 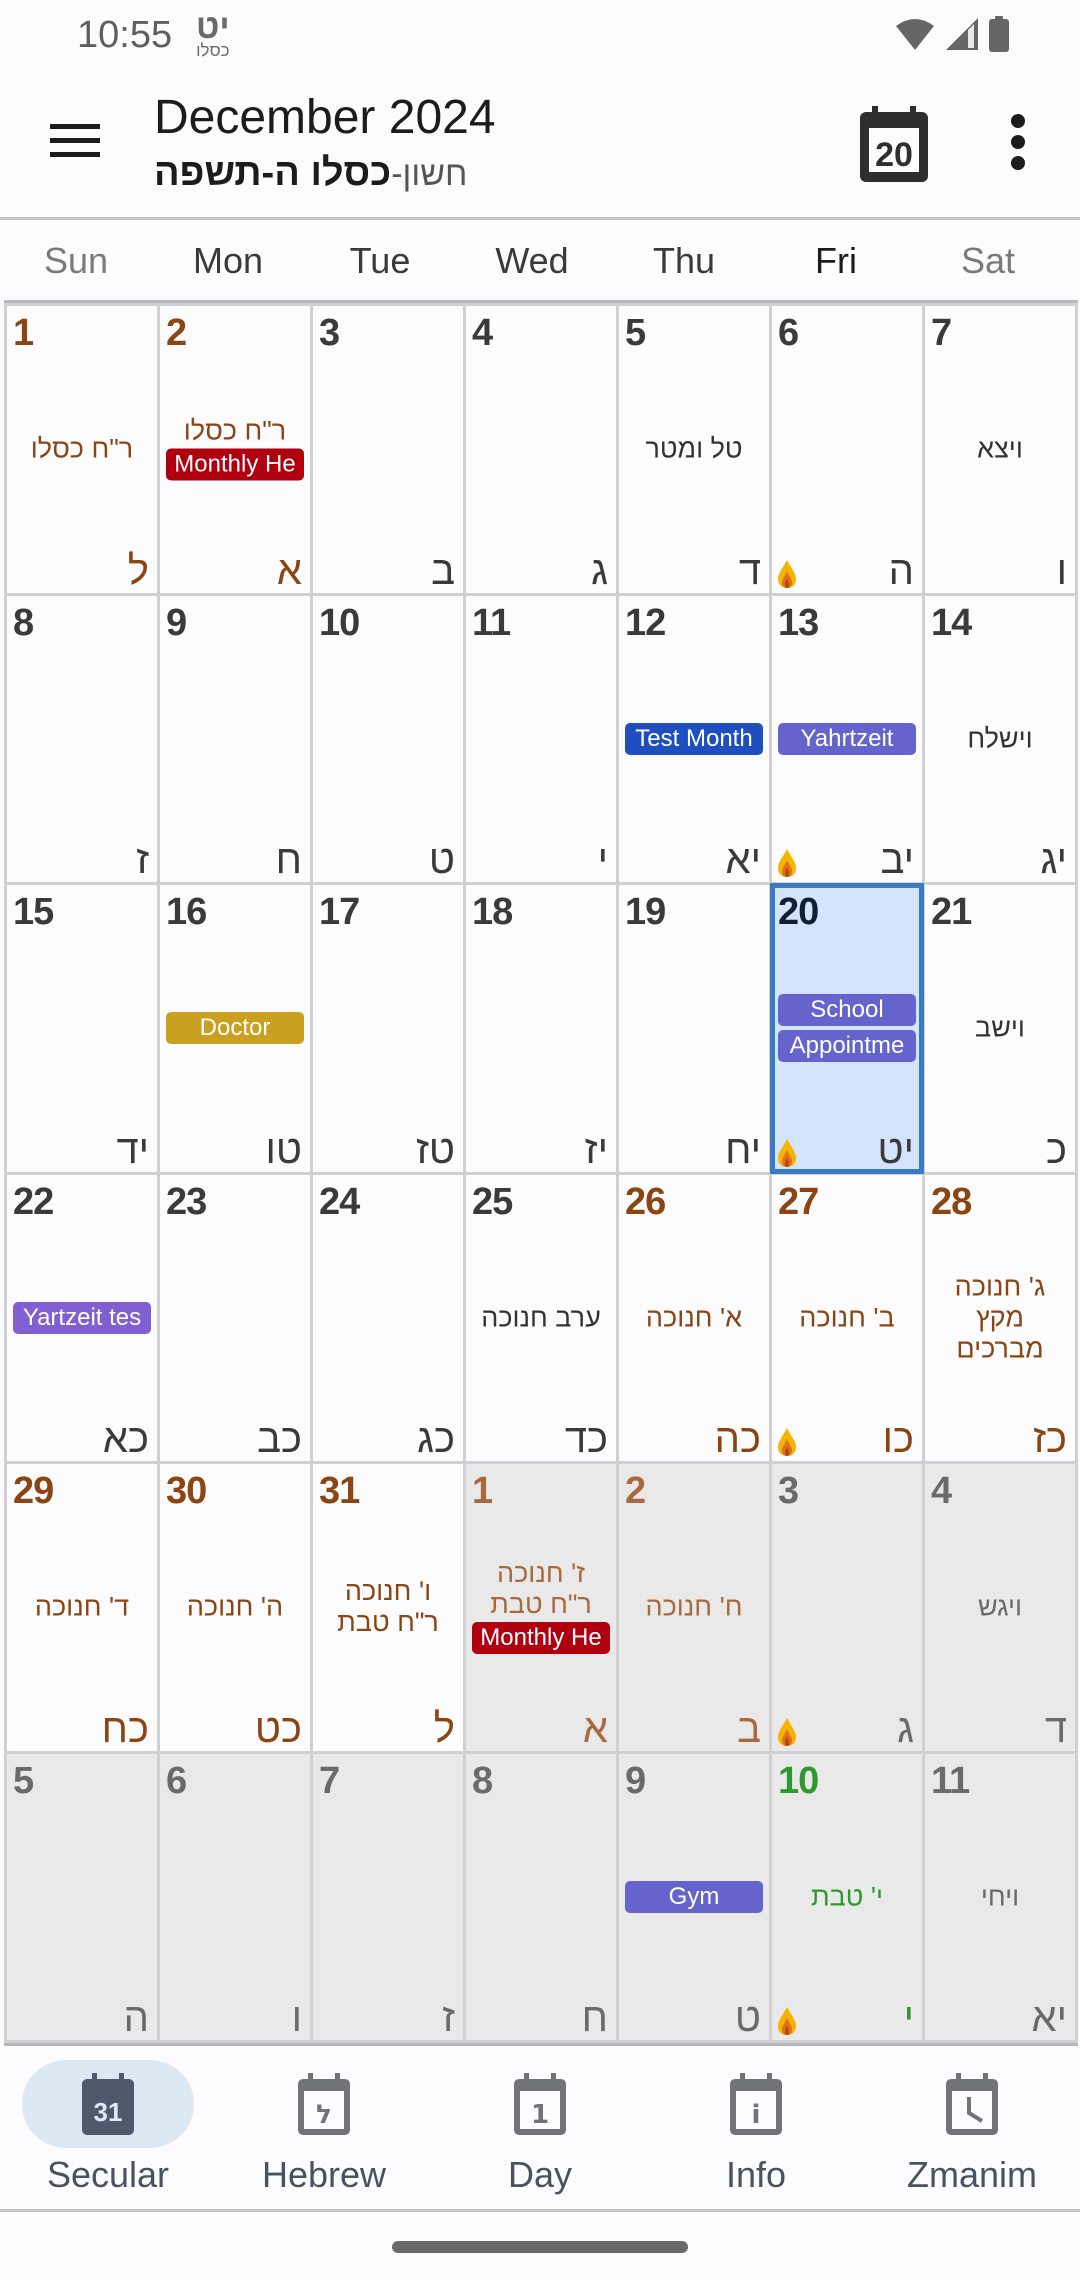 I want to click on day-cell: 10 י' טבת י, so click(x=847, y=1896).